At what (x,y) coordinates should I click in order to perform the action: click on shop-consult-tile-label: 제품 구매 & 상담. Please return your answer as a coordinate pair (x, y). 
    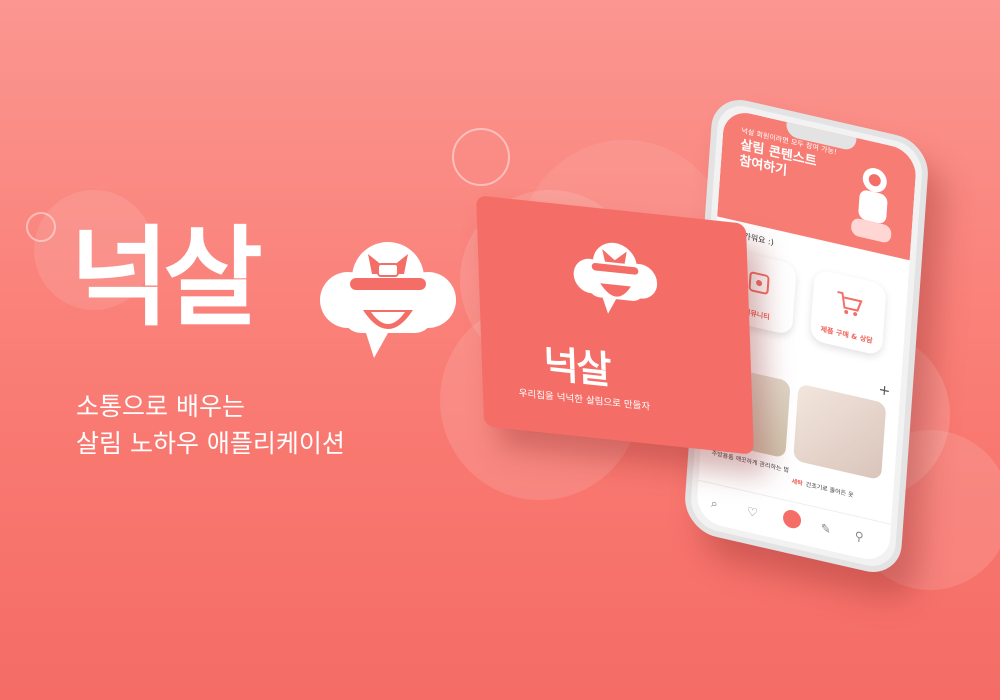
    Looking at the image, I should click on (846, 335).